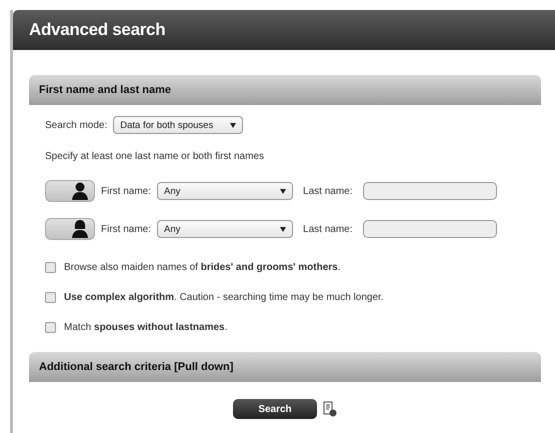 This screenshot has height=433, width=555. What do you see at coordinates (155, 157) in the screenshot?
I see `hint-text: Specify at least one last name or both first names` at bounding box center [155, 157].